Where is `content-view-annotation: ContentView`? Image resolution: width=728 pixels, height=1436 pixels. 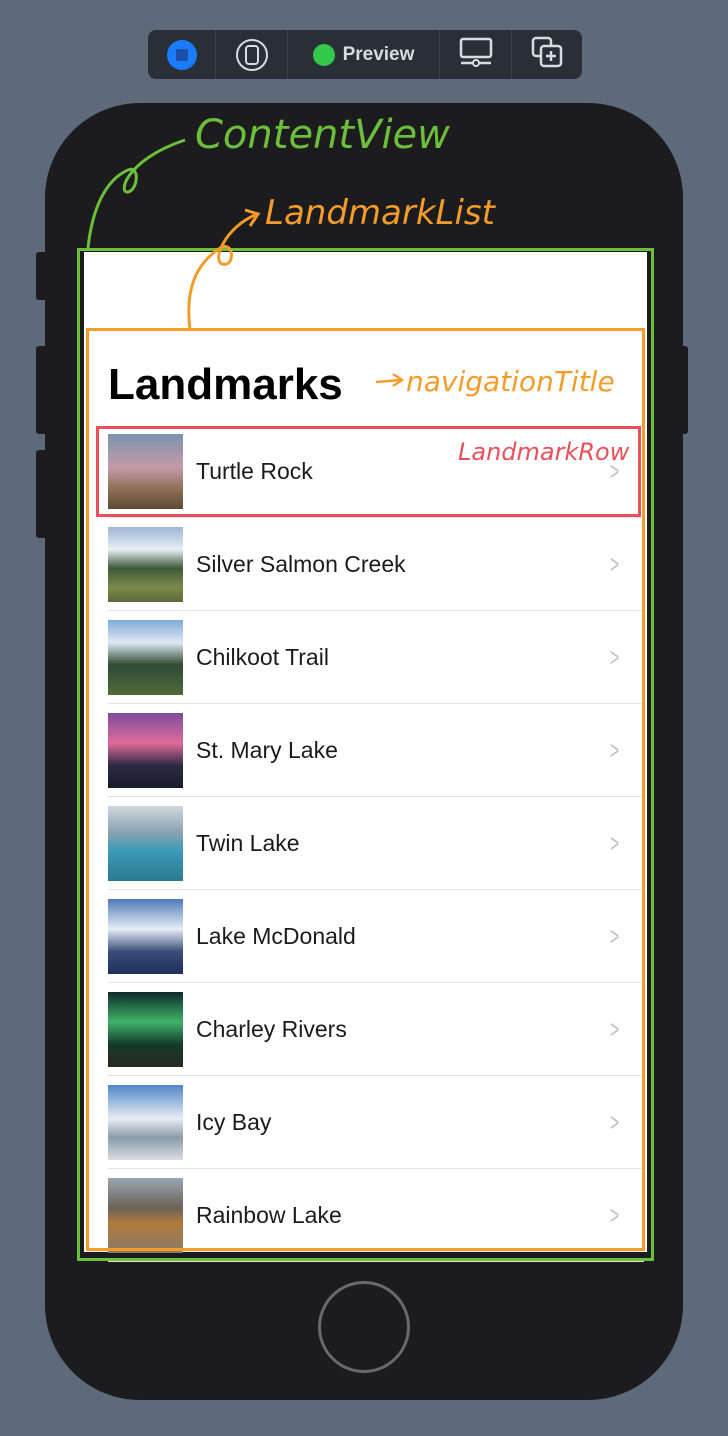 content-view-annotation: ContentView is located at coordinates (322, 135).